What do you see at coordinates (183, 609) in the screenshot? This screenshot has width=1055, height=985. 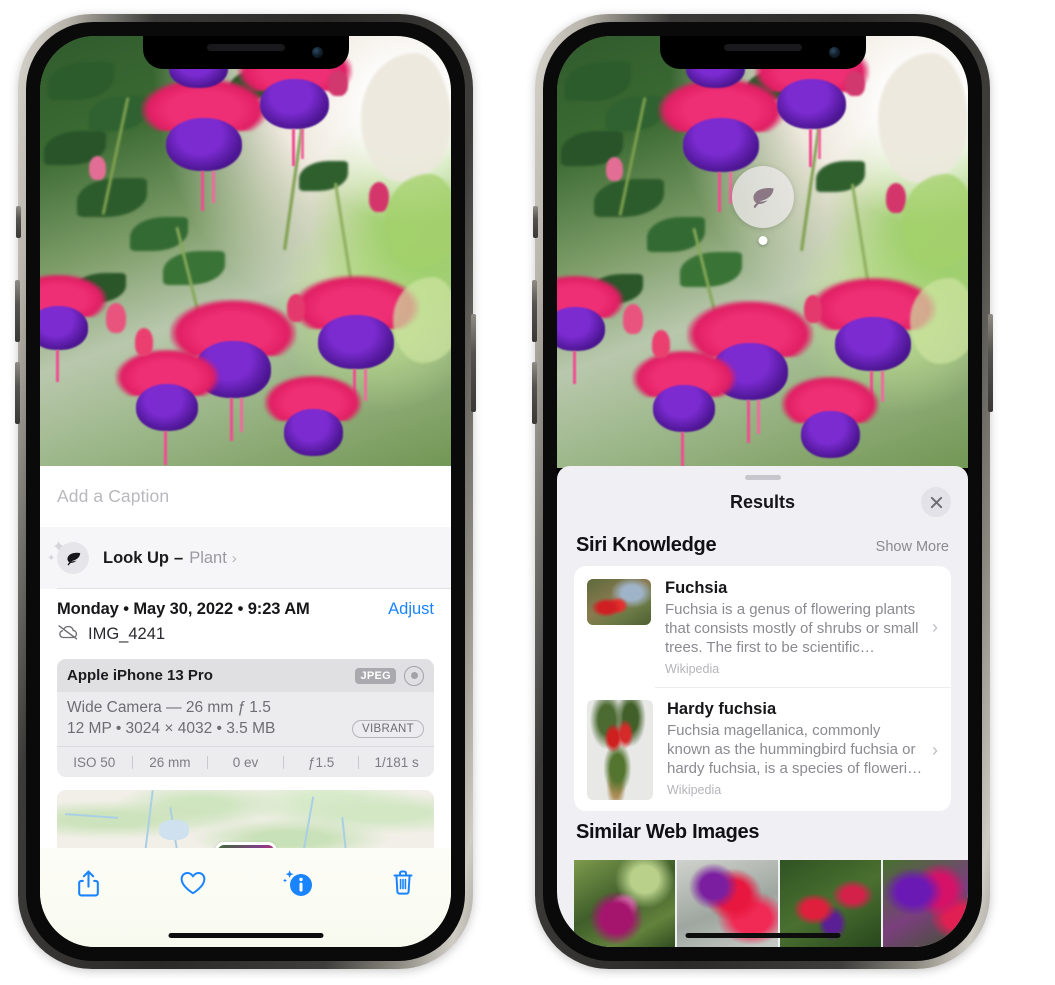 I see `photo-date: Monday • May 30, 2022 • 9:23 AM` at bounding box center [183, 609].